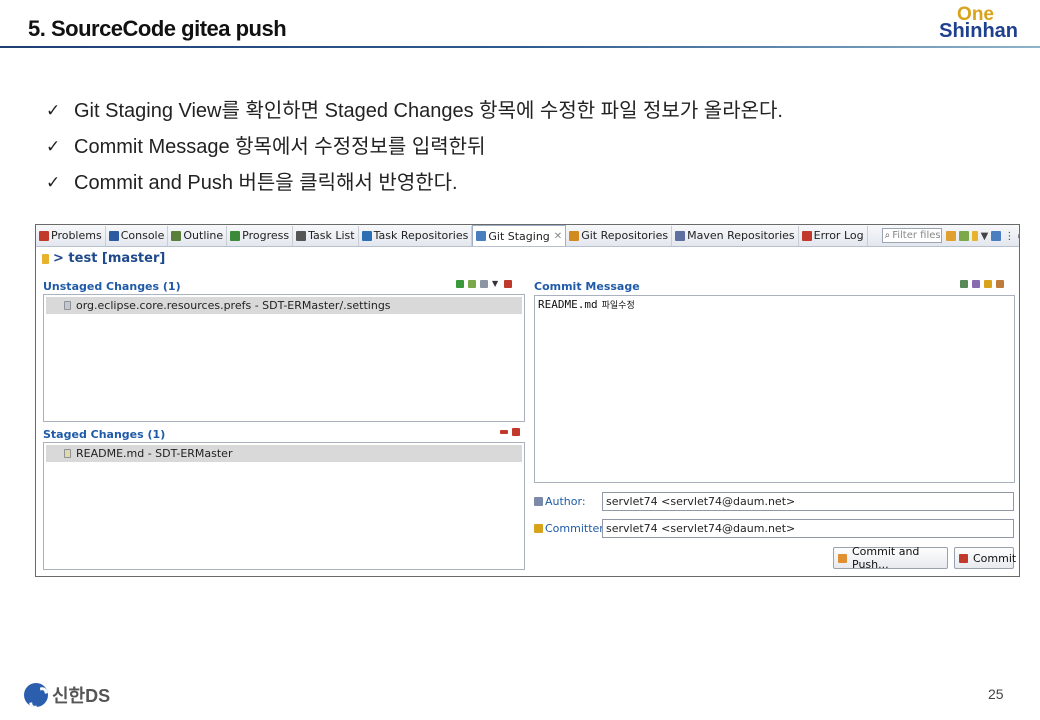  What do you see at coordinates (887, 235) in the screenshot?
I see `search-icon: ⌕` at bounding box center [887, 235].